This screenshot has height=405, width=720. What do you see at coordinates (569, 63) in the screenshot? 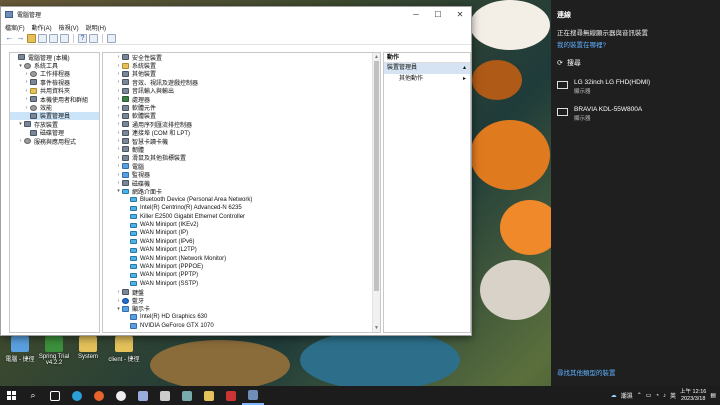
I see `search-toggle: ⟳ 搜尋` at bounding box center [569, 63].